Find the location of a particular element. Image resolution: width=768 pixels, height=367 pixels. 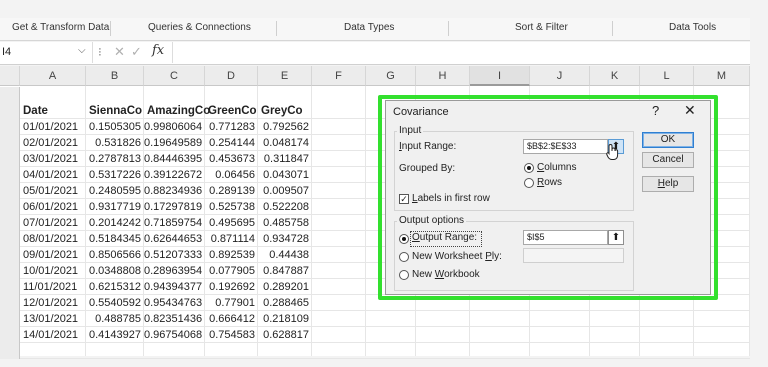

value-cell: 0.82351436 is located at coordinates (173, 319).